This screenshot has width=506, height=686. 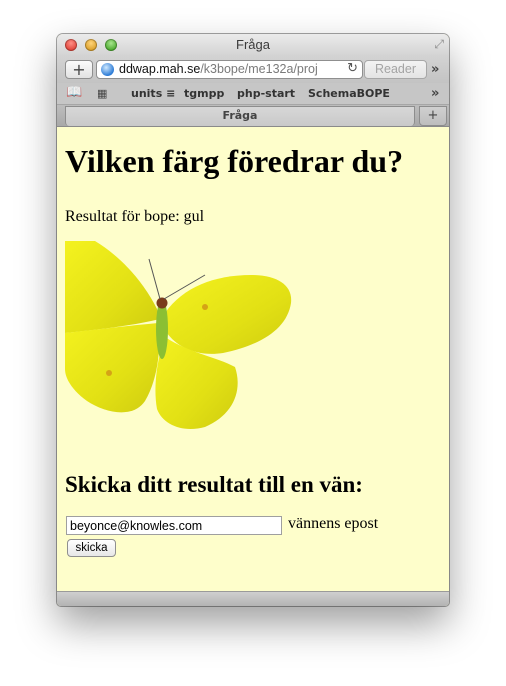 What do you see at coordinates (433, 116) in the screenshot?
I see `new-tab-button: +` at bounding box center [433, 116].